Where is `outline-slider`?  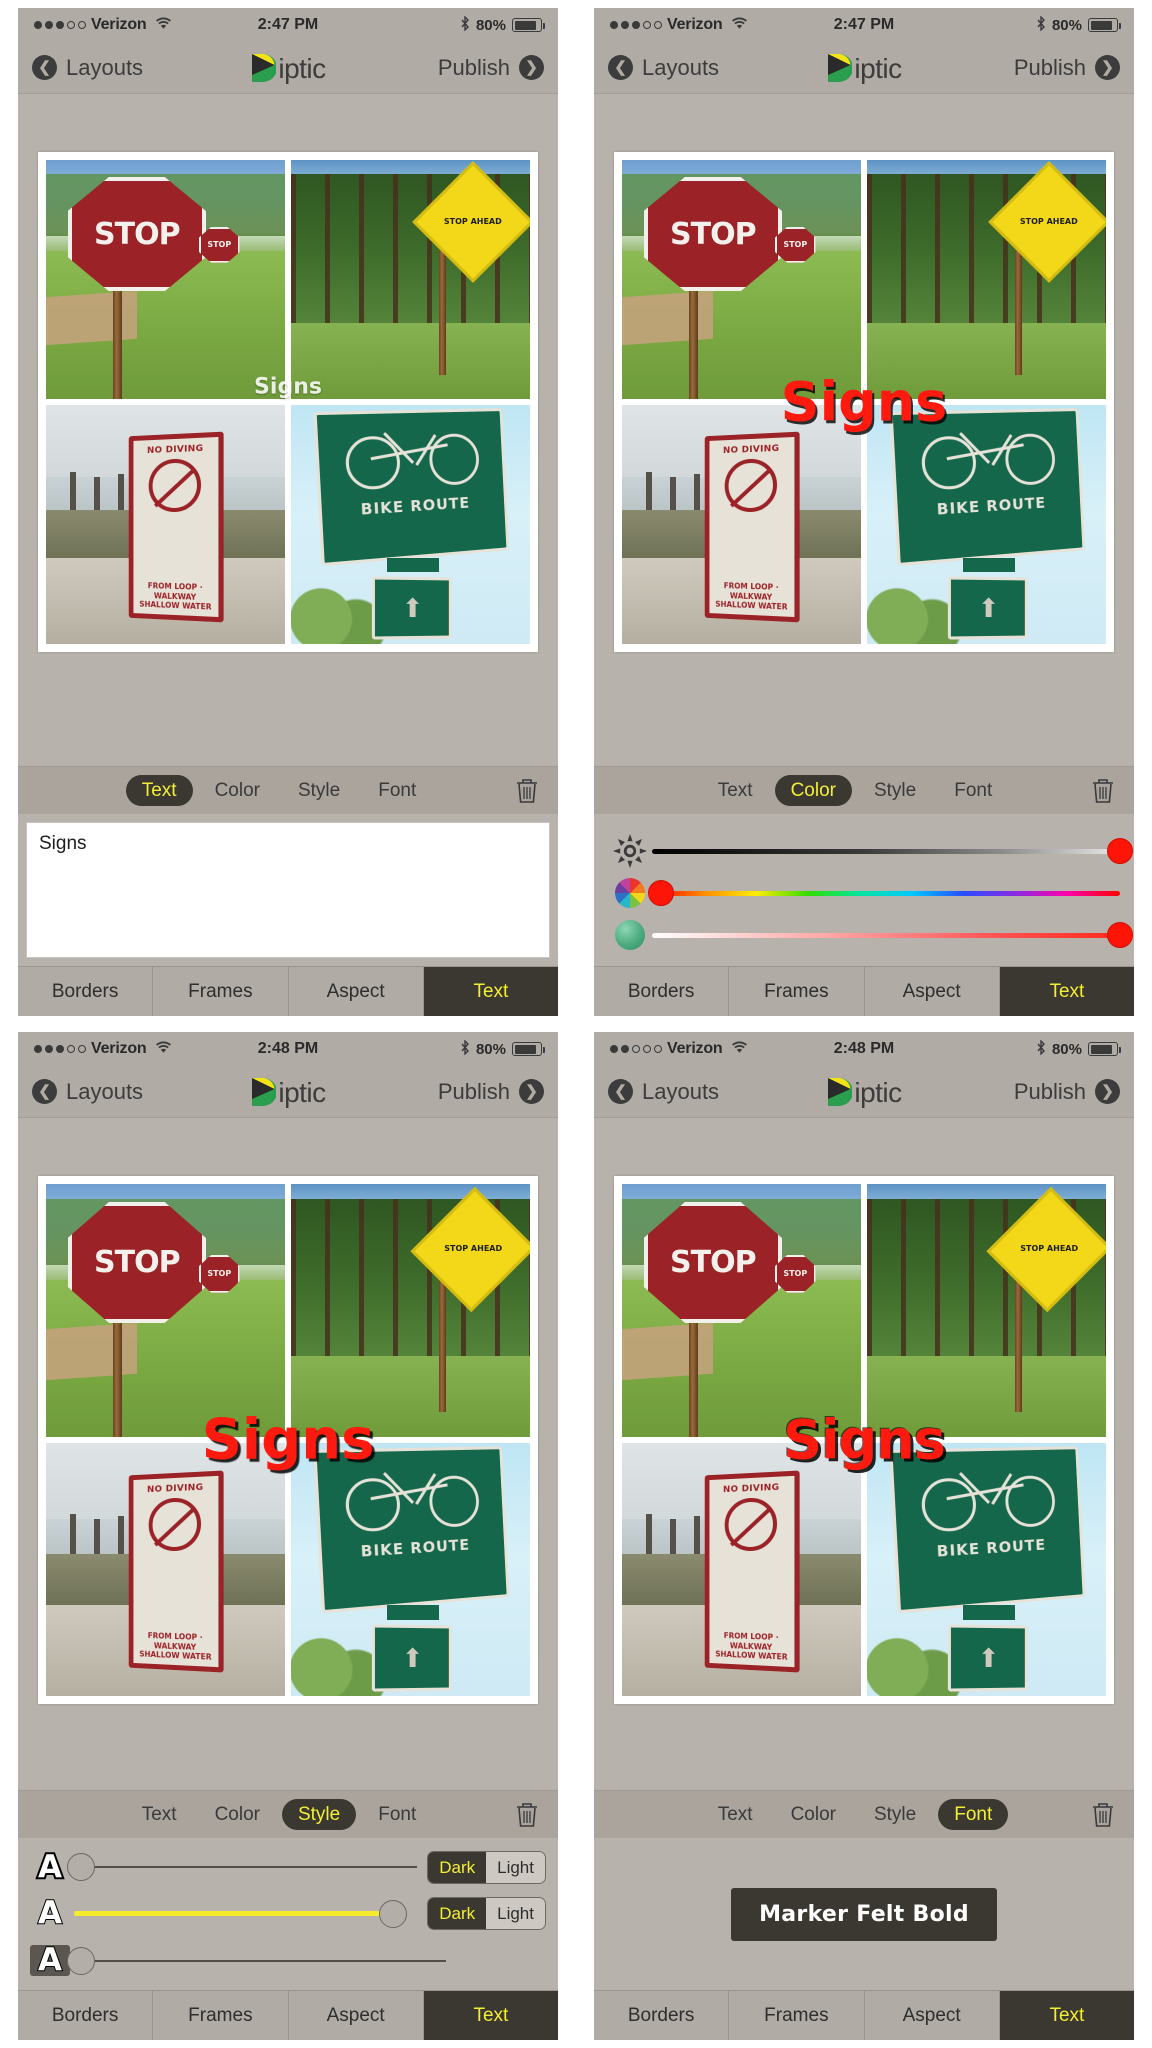
outline-slider is located at coordinates (242, 1867).